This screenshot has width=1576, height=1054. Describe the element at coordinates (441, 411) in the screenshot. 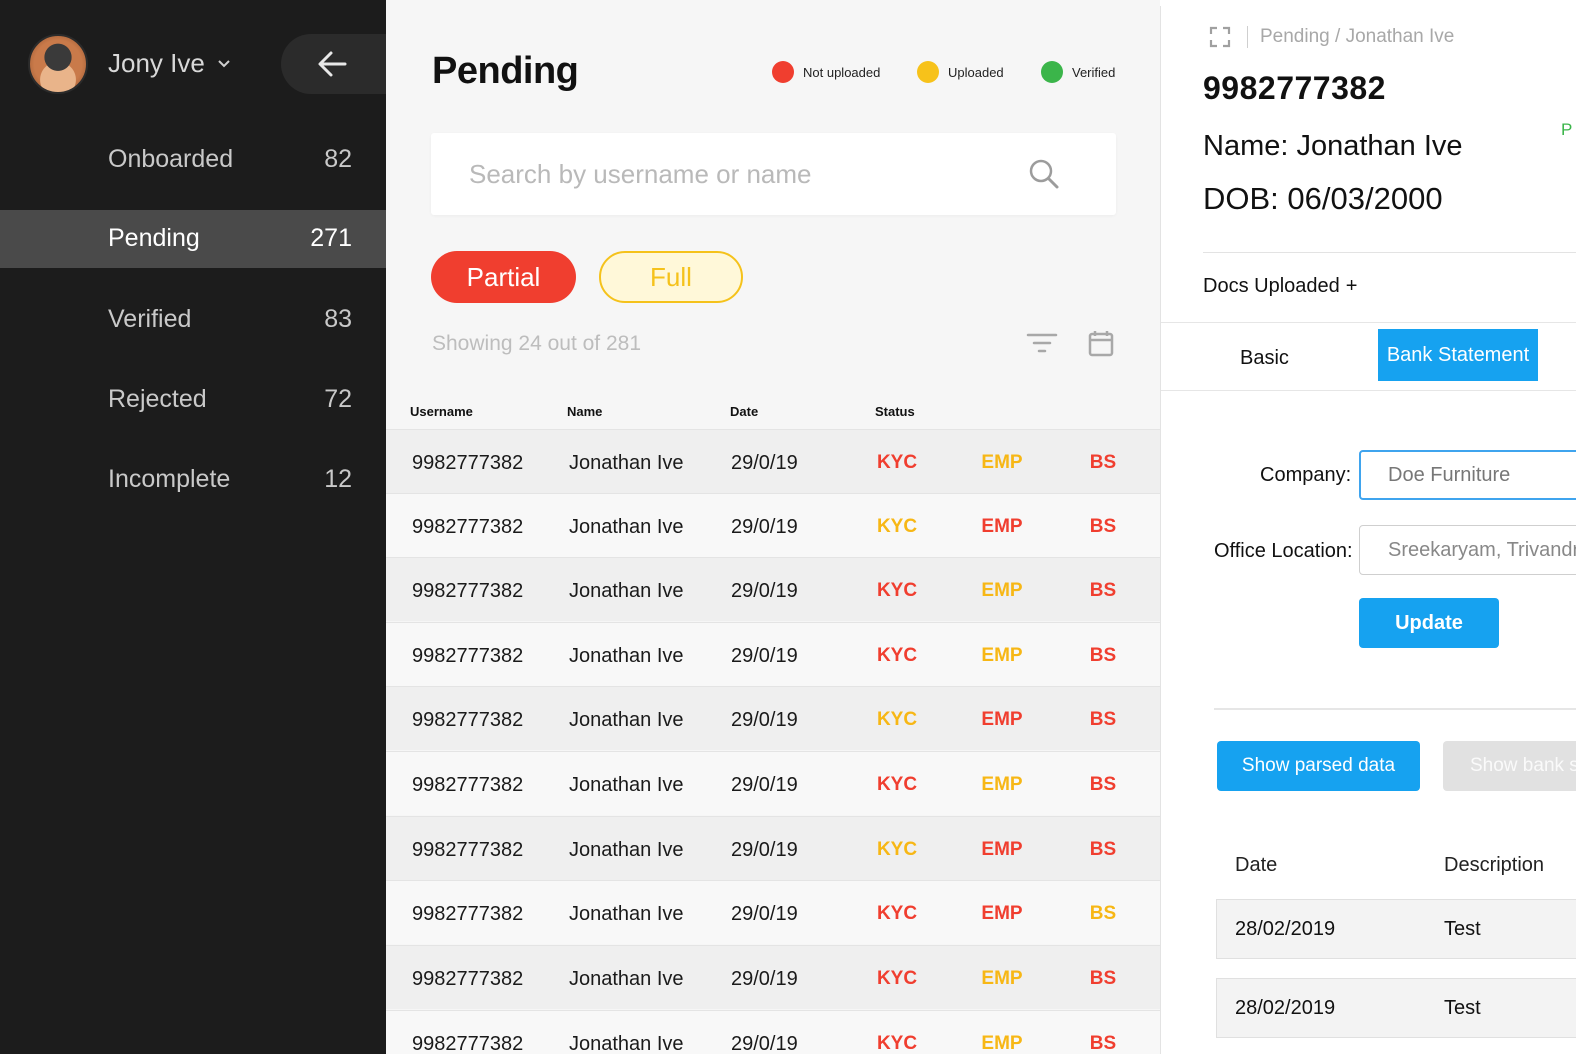

I see `column-header-username: Username` at that location.